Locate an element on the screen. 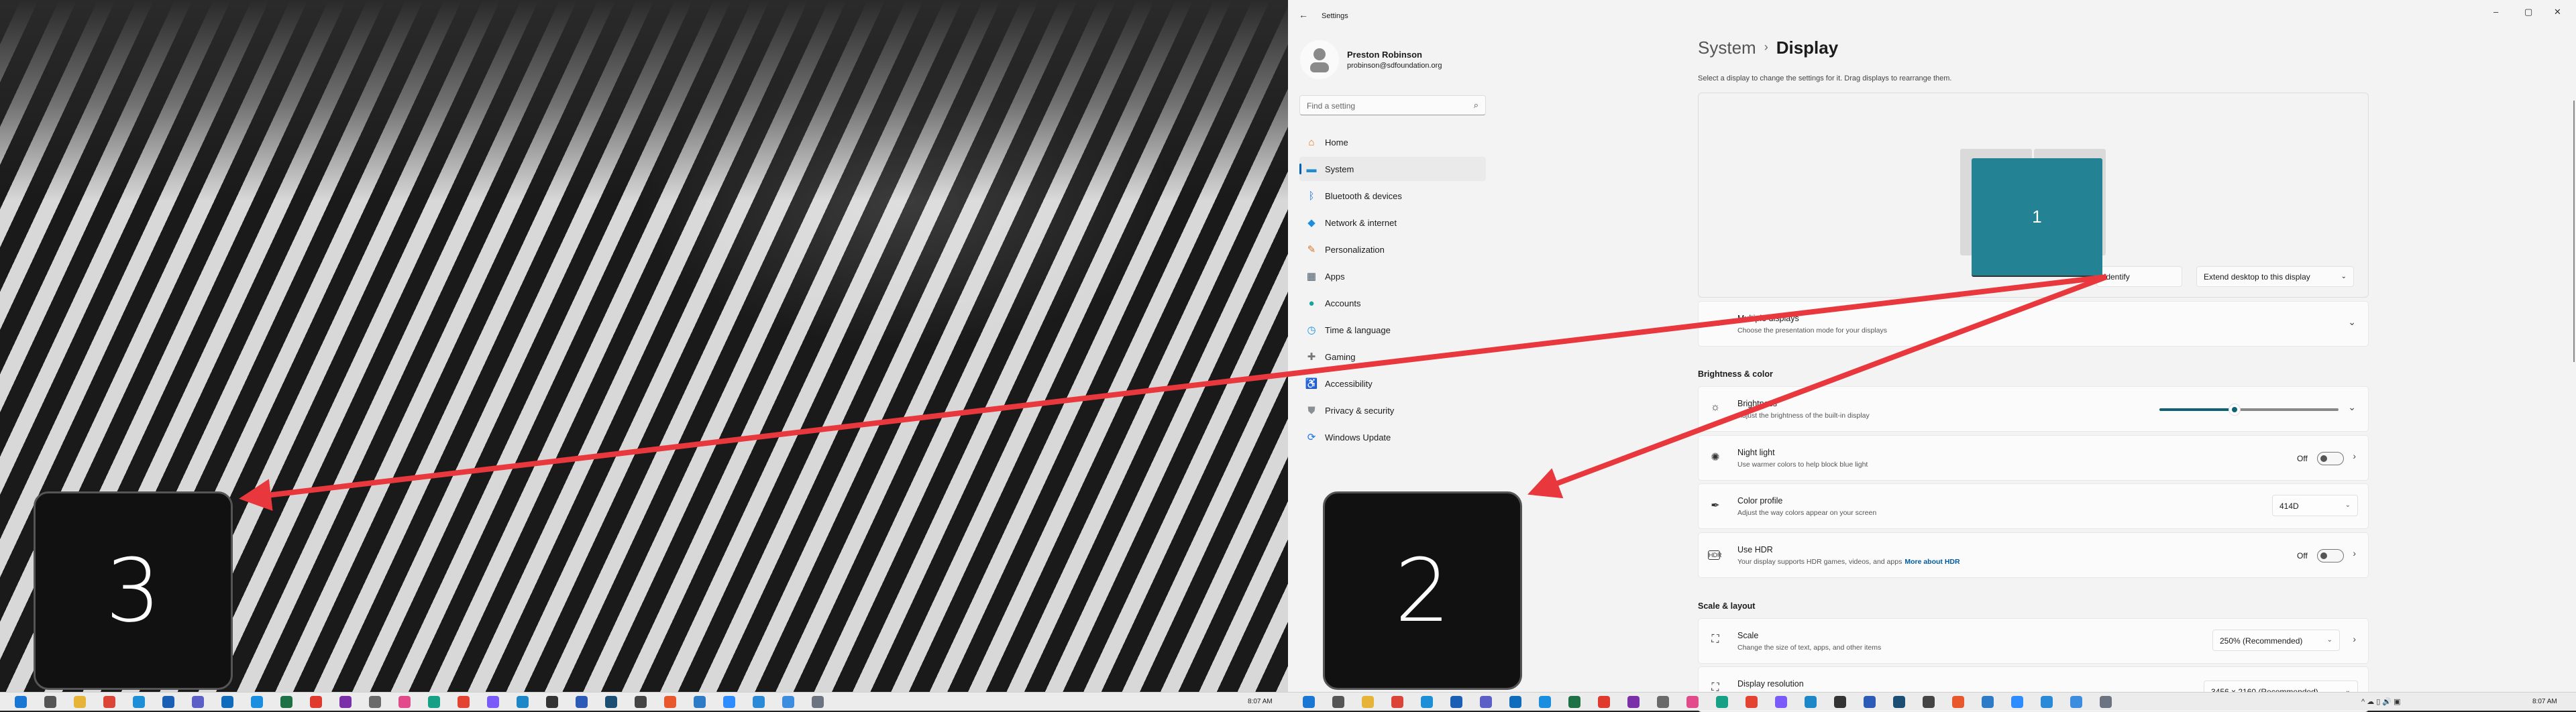  sidebar-item-gaming: ✚ Gaming is located at coordinates (1392, 357).